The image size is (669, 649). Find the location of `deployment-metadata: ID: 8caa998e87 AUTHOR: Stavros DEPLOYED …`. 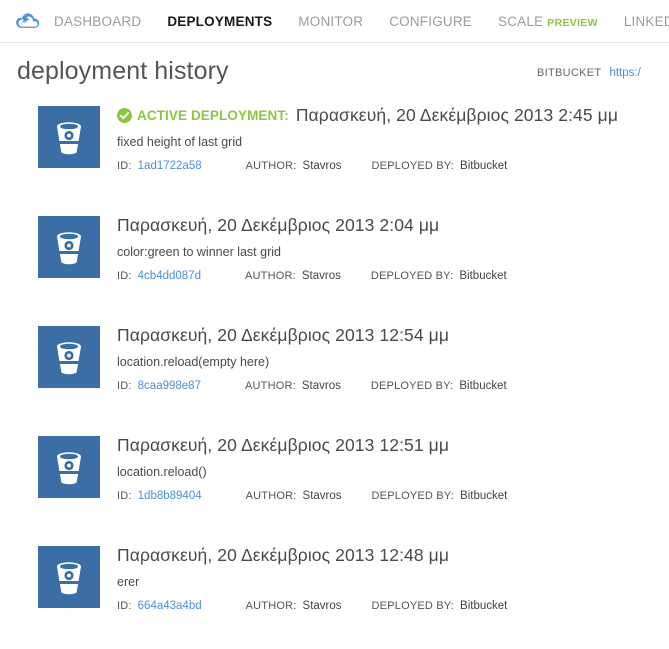

deployment-metadata: ID: 8caa998e87 AUTHOR: Stavros DEPLOYED … is located at coordinates (393, 386).